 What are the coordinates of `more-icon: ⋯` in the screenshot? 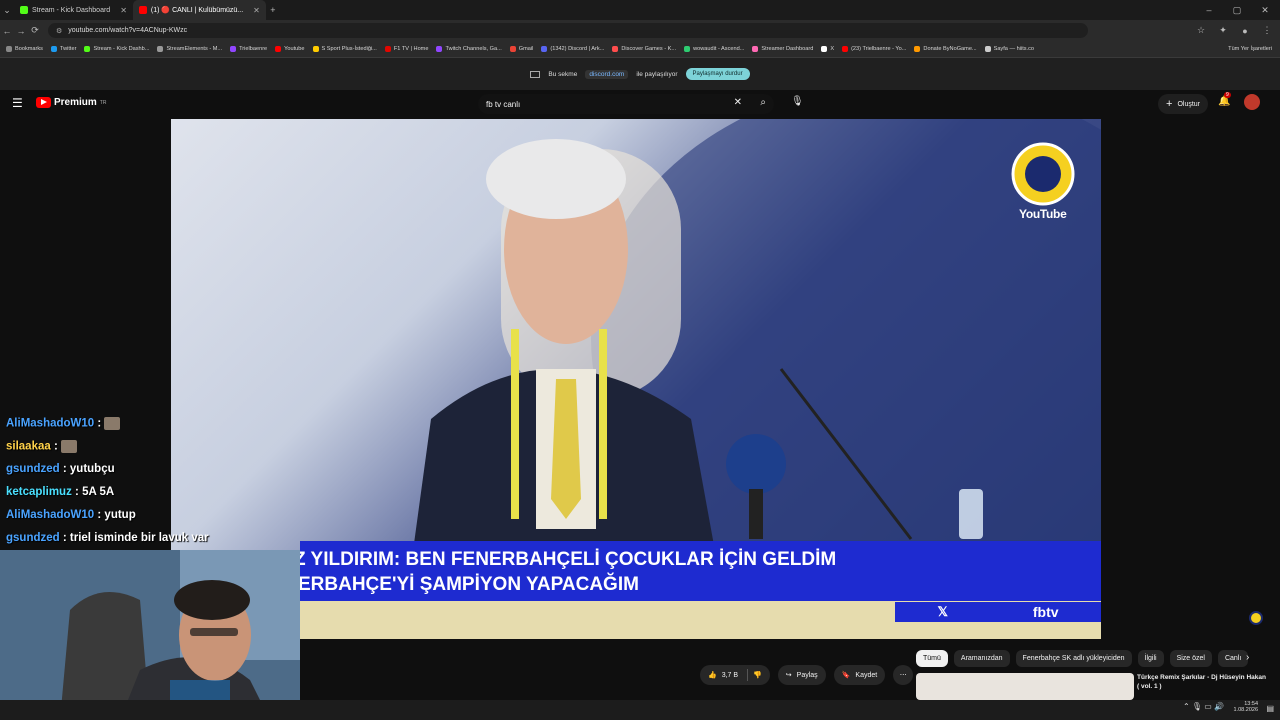 It's located at (903, 675).